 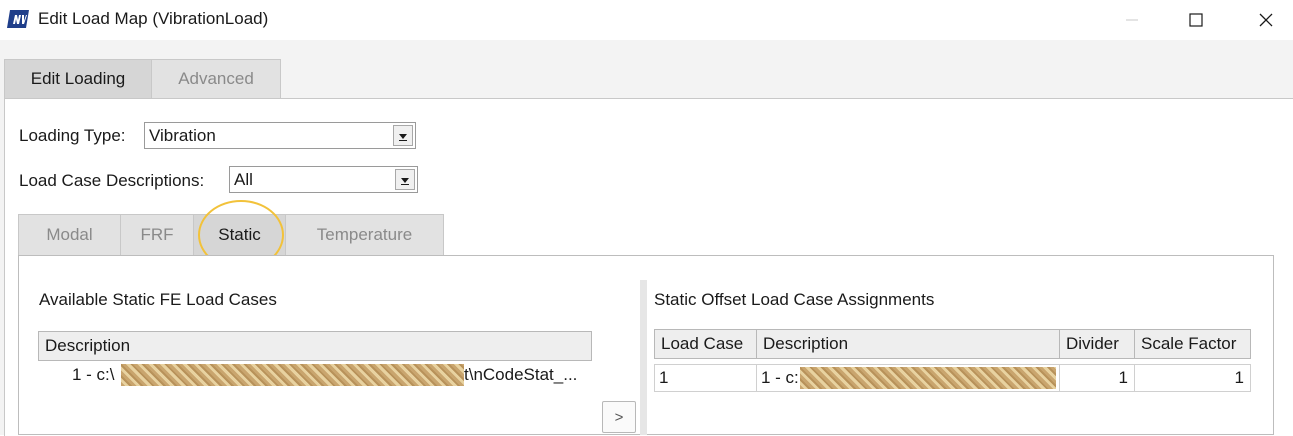 I want to click on tab-advanced: Advanced, so click(x=216, y=79).